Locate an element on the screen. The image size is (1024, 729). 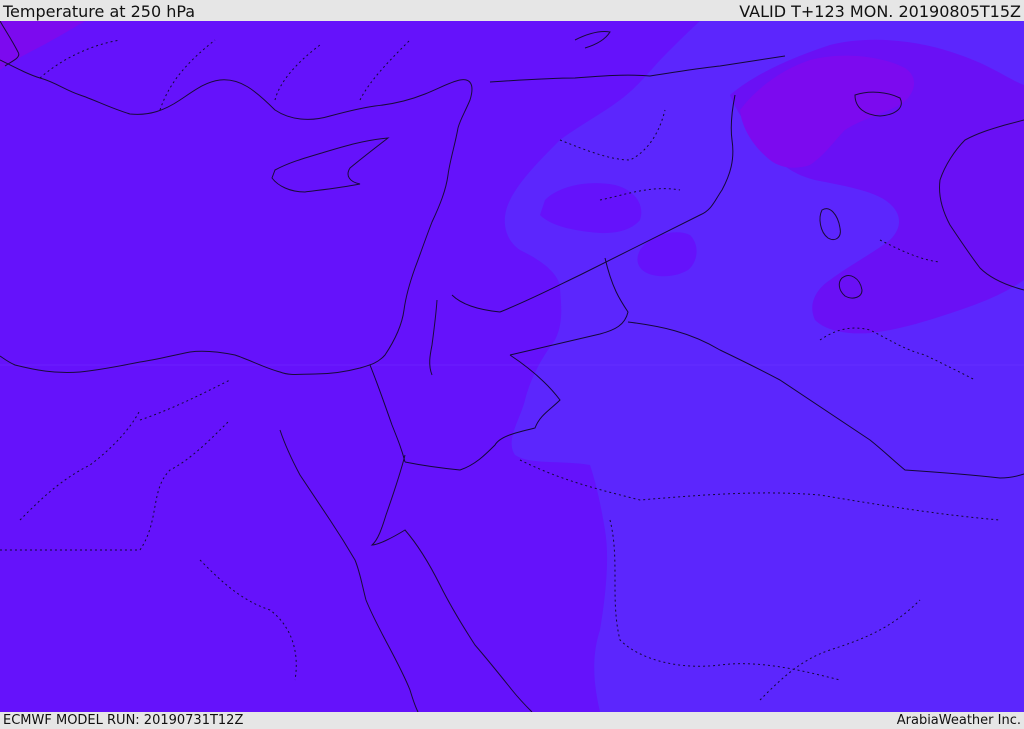
map-title: Temperature at 250 hPa is located at coordinates (99, 11).